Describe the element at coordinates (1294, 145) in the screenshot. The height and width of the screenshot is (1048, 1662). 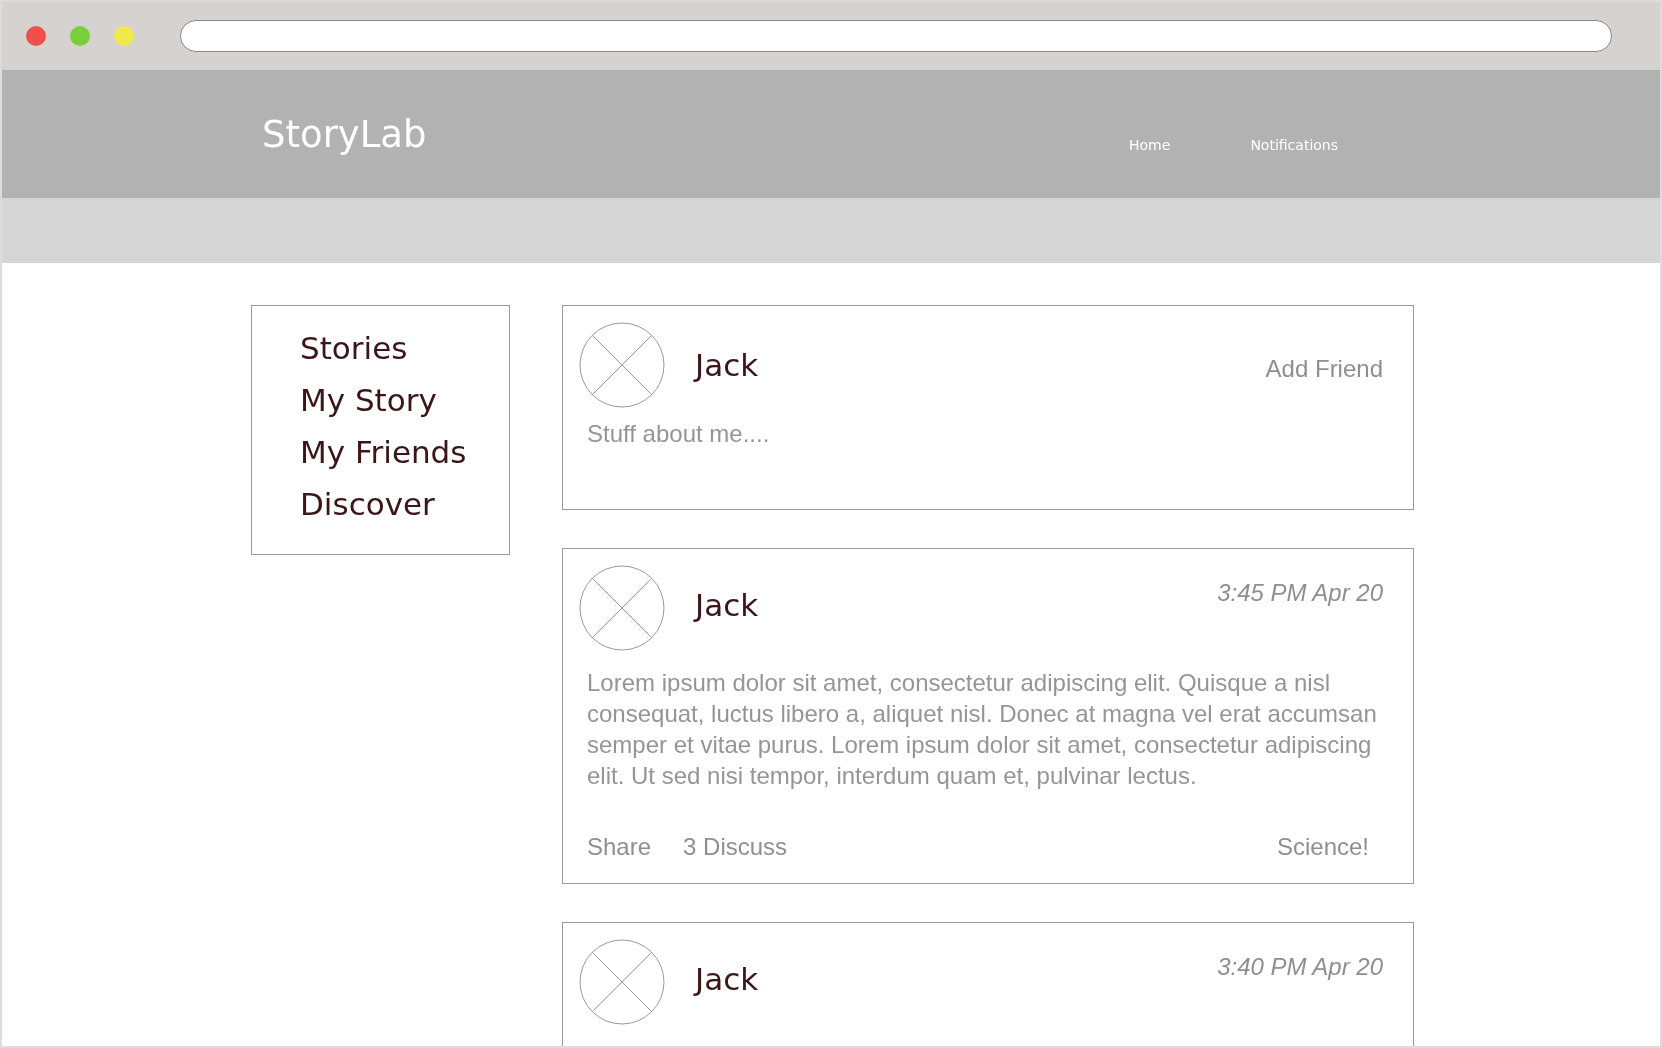
I see `nav-link: Notifications` at that location.